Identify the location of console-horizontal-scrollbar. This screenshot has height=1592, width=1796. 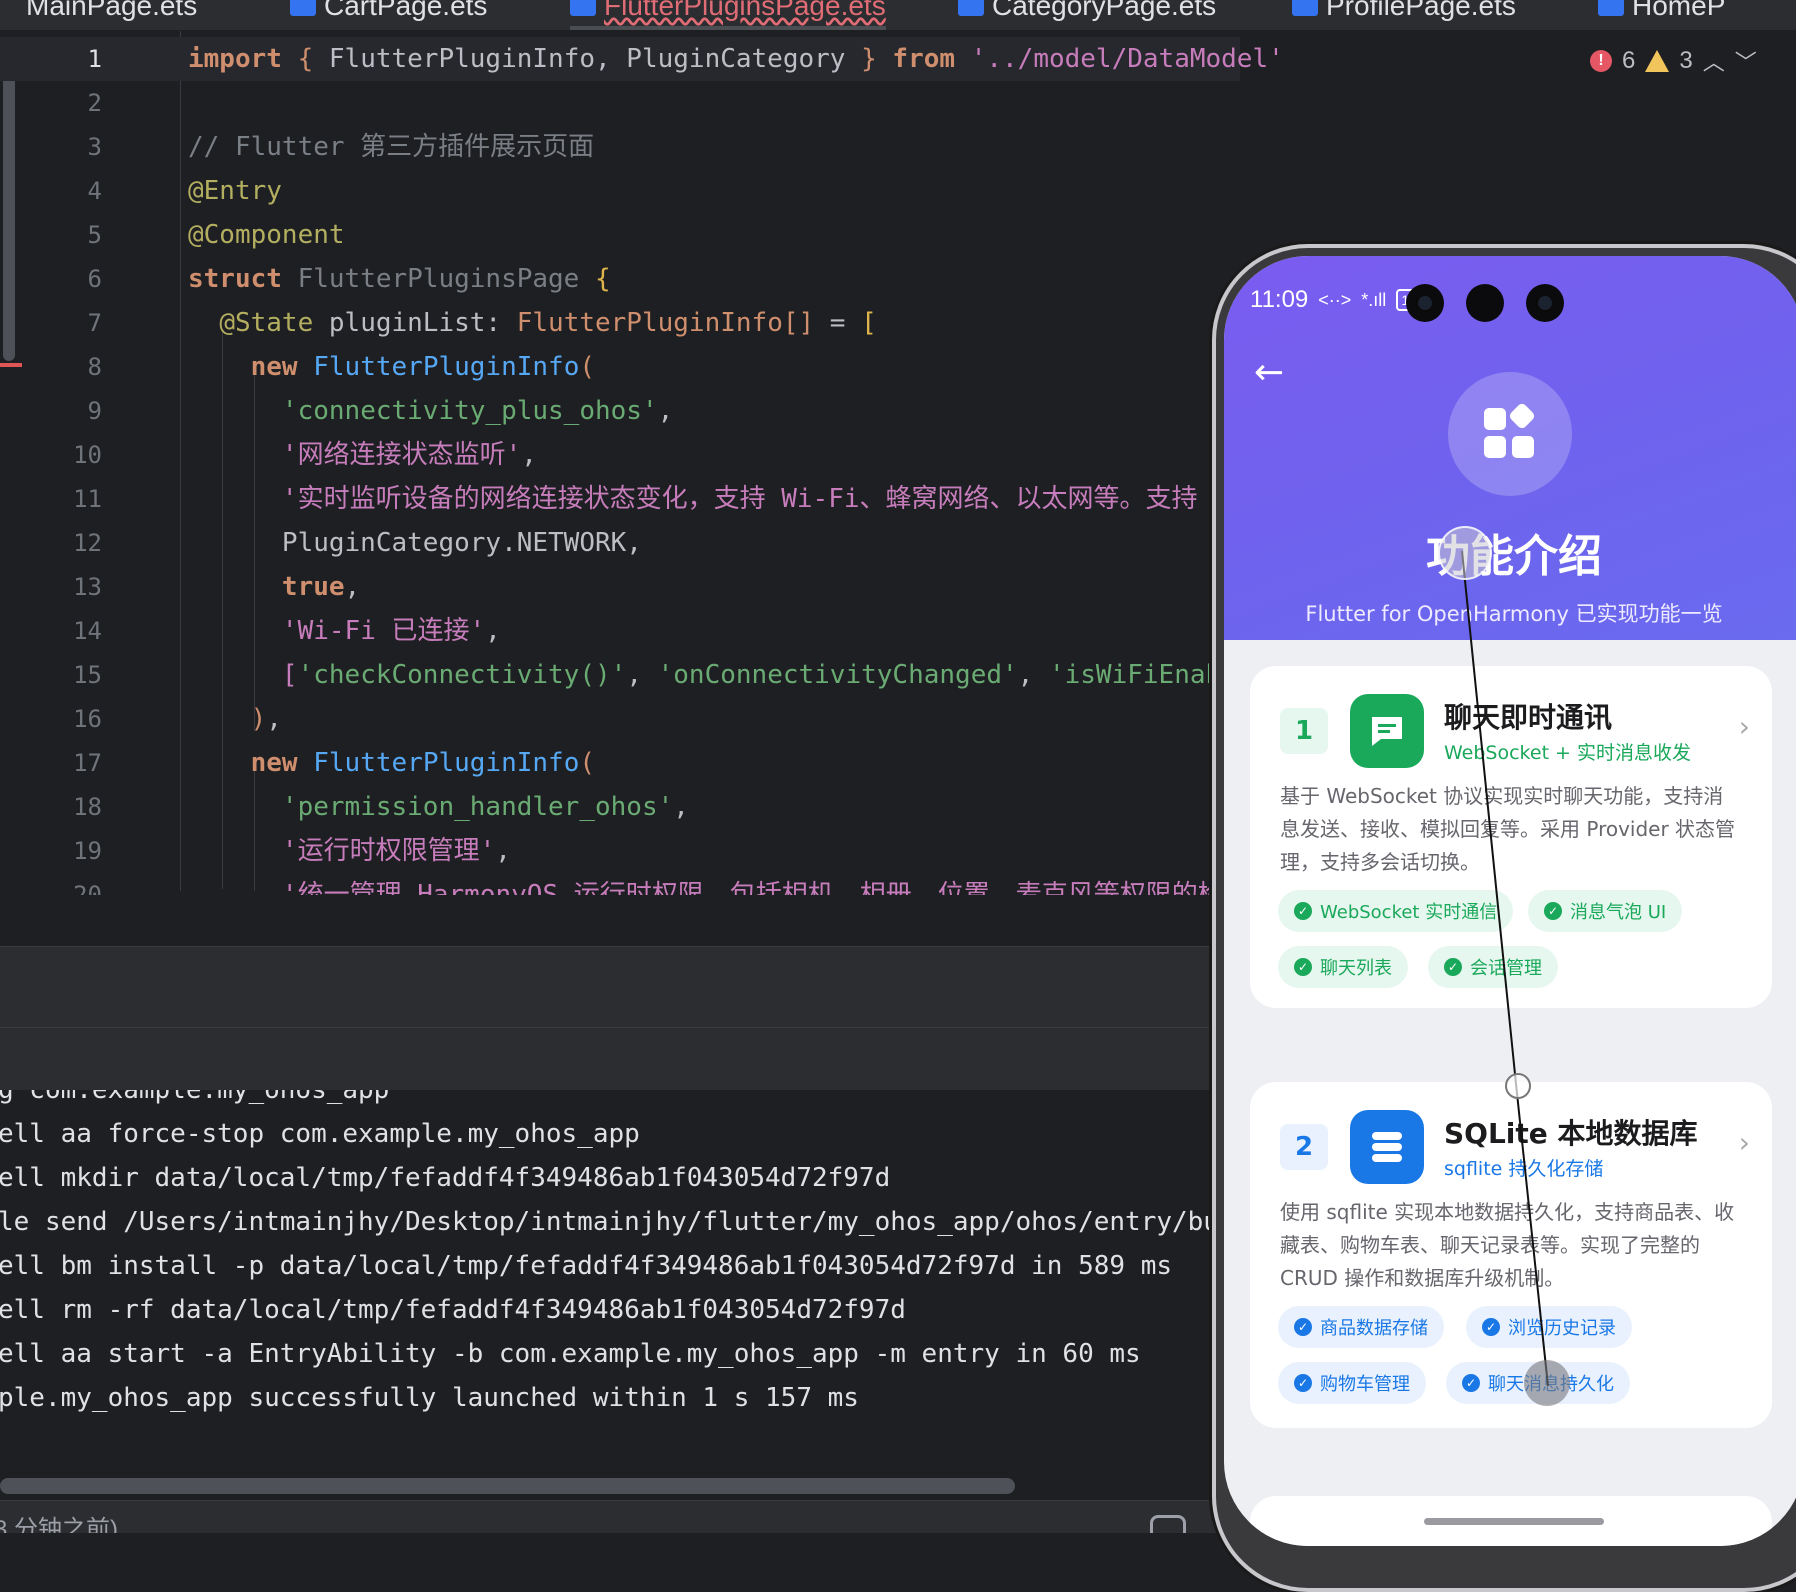
(507, 1486).